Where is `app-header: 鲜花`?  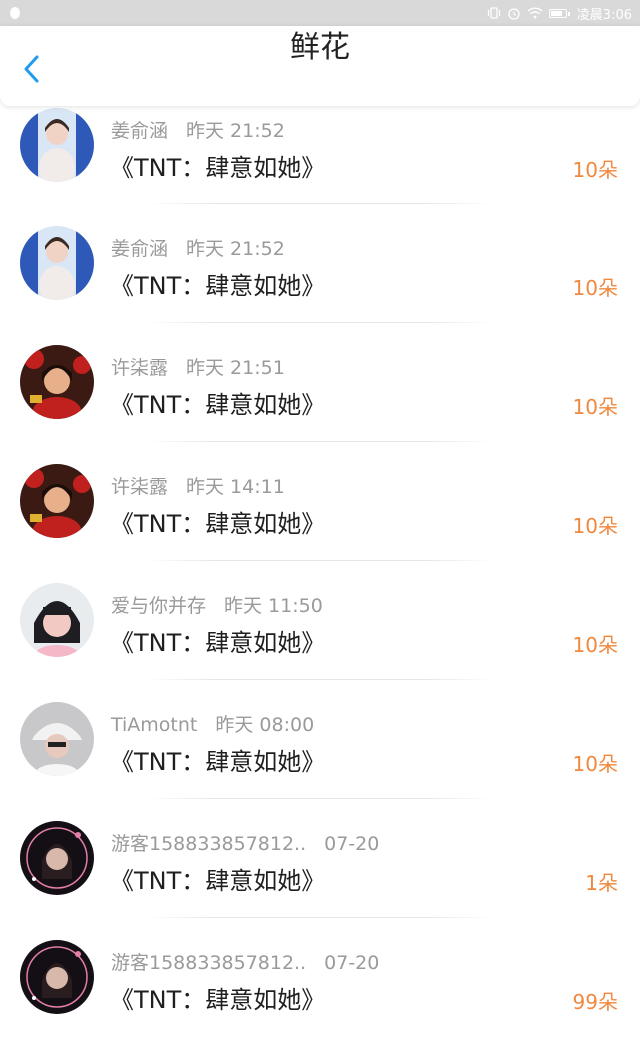 app-header: 鲜花 is located at coordinates (320, 66).